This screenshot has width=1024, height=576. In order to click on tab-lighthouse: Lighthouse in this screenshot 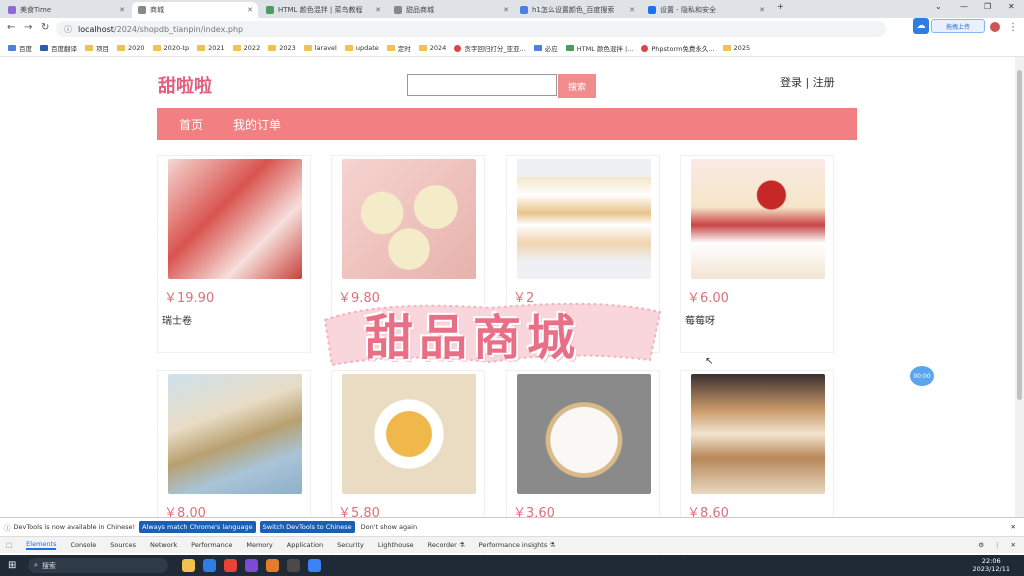, I will do `click(396, 545)`.